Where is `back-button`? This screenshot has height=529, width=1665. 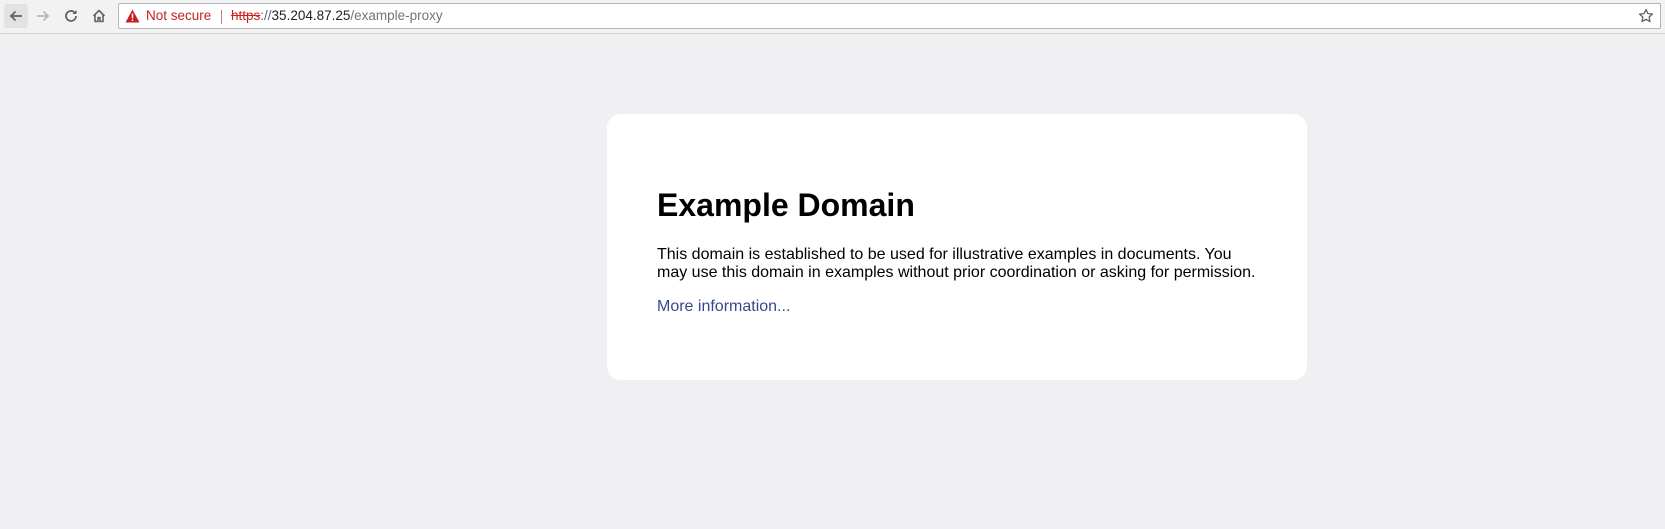
back-button is located at coordinates (16, 16).